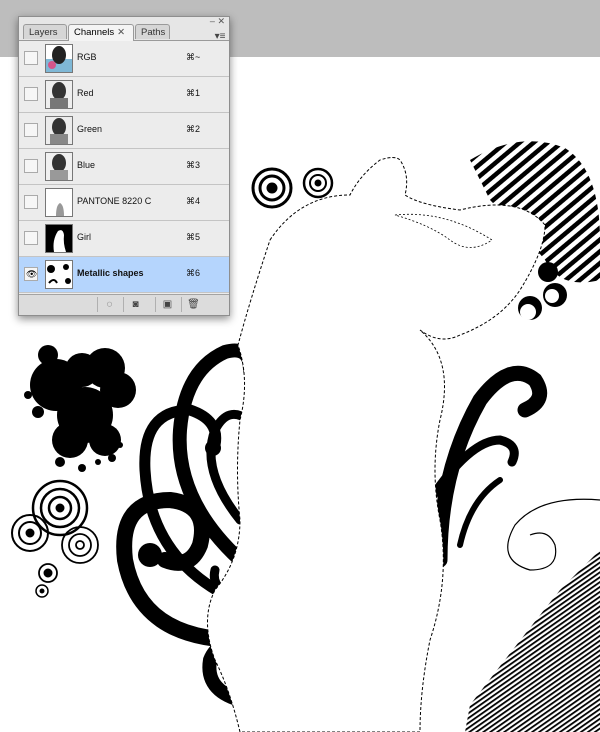 This screenshot has width=600, height=732. I want to click on channel-shortcut: ⌘1, so click(193, 93).